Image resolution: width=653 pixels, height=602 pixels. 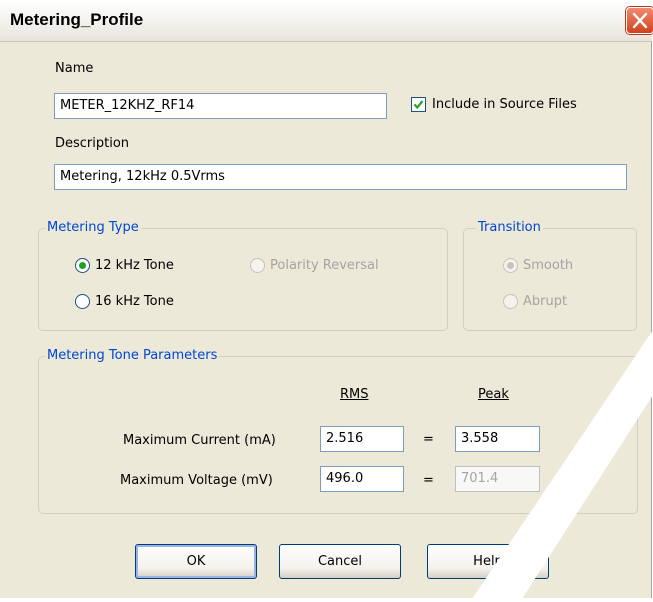 I want to click on voltage-equals-sign: =, so click(x=428, y=480).